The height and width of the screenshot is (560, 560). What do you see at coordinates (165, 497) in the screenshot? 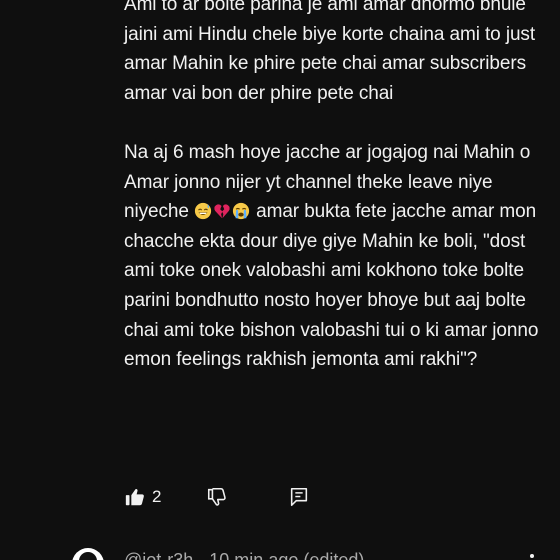
I see `like-button: 2` at bounding box center [165, 497].